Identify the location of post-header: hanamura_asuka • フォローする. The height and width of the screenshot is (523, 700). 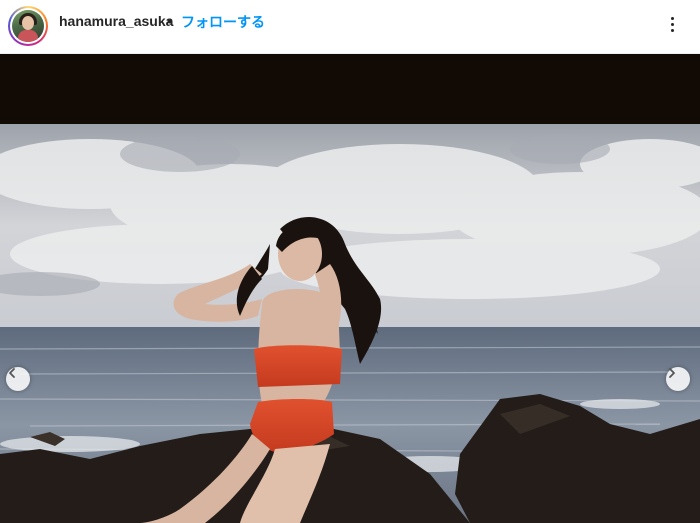
(350, 27).